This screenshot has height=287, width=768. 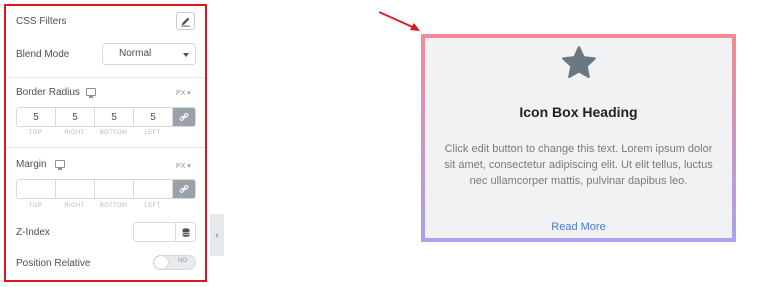 I want to click on blend-mode-label: Blend Mode, so click(x=43, y=54).